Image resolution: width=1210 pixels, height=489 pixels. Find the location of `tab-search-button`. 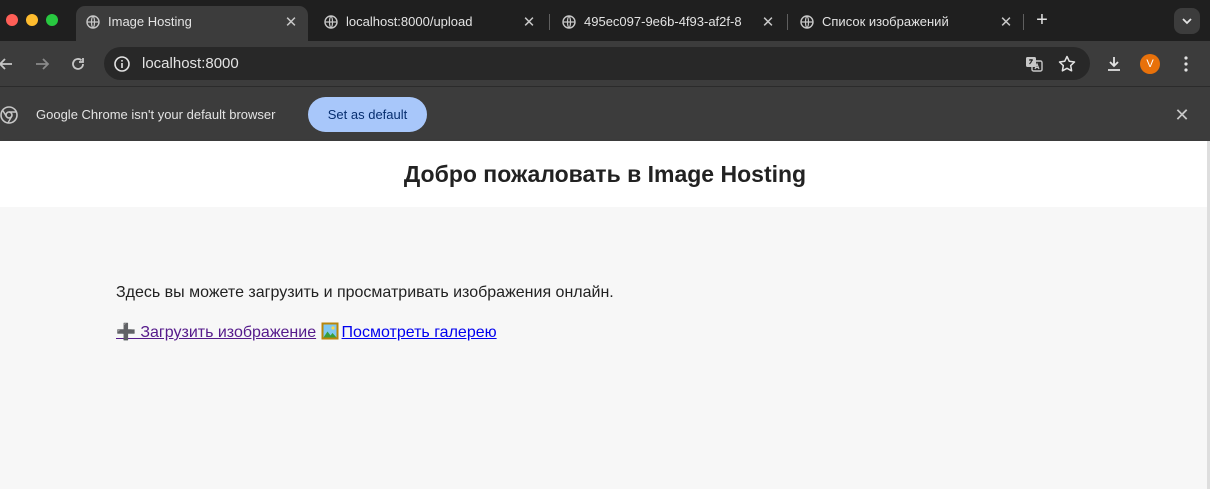

tab-search-button is located at coordinates (1187, 21).